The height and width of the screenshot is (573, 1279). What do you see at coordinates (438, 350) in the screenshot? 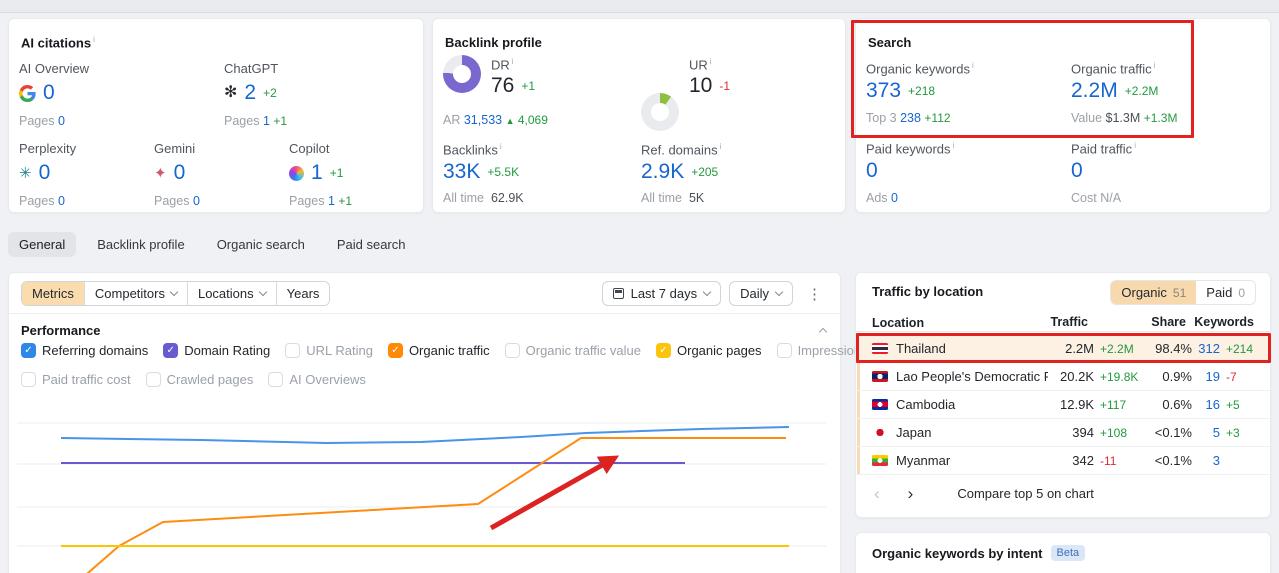
I see `metric-checkbox-organic-traffic: ✓ Organic traffic` at bounding box center [438, 350].